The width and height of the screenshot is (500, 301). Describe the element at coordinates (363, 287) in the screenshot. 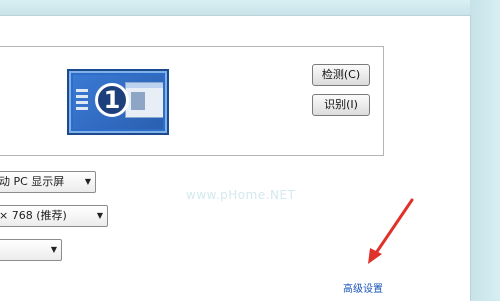

I see `advanced-settings-link: 高级设置` at that location.